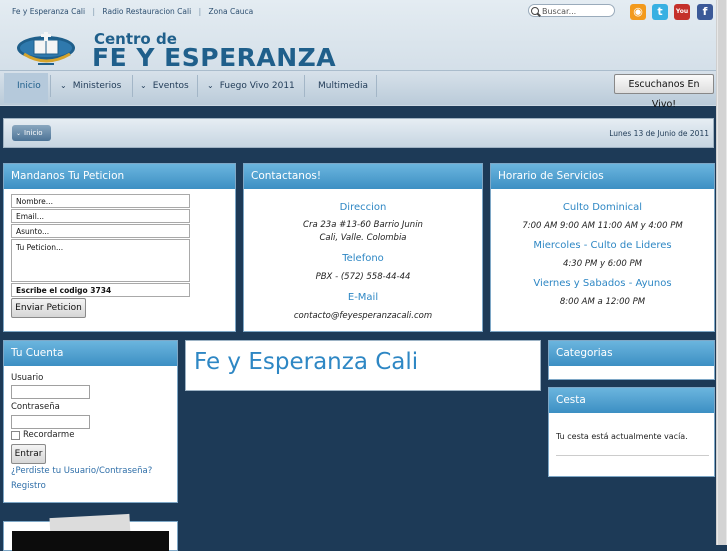 The image size is (727, 551). Describe the element at coordinates (631, 353) in the screenshot. I see `categories-panel-title: Categorias` at that location.